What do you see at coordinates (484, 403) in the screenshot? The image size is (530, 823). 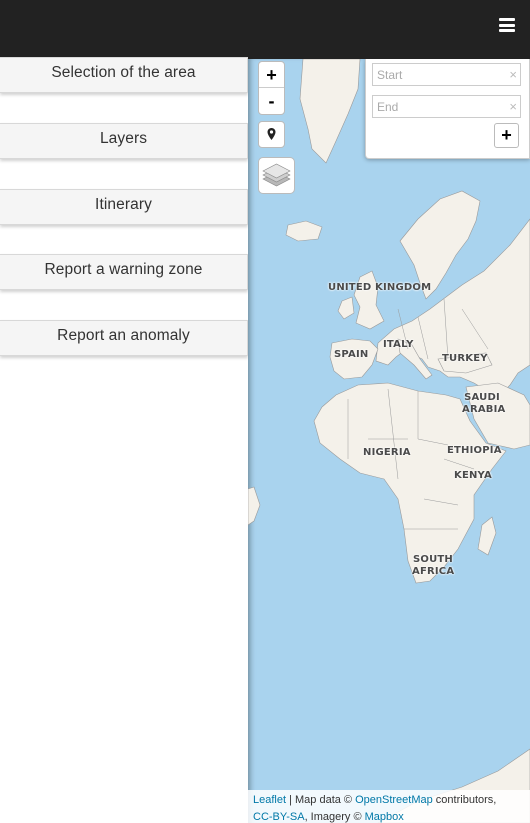 I see `country-label: SAUDI ARABIA` at bounding box center [484, 403].